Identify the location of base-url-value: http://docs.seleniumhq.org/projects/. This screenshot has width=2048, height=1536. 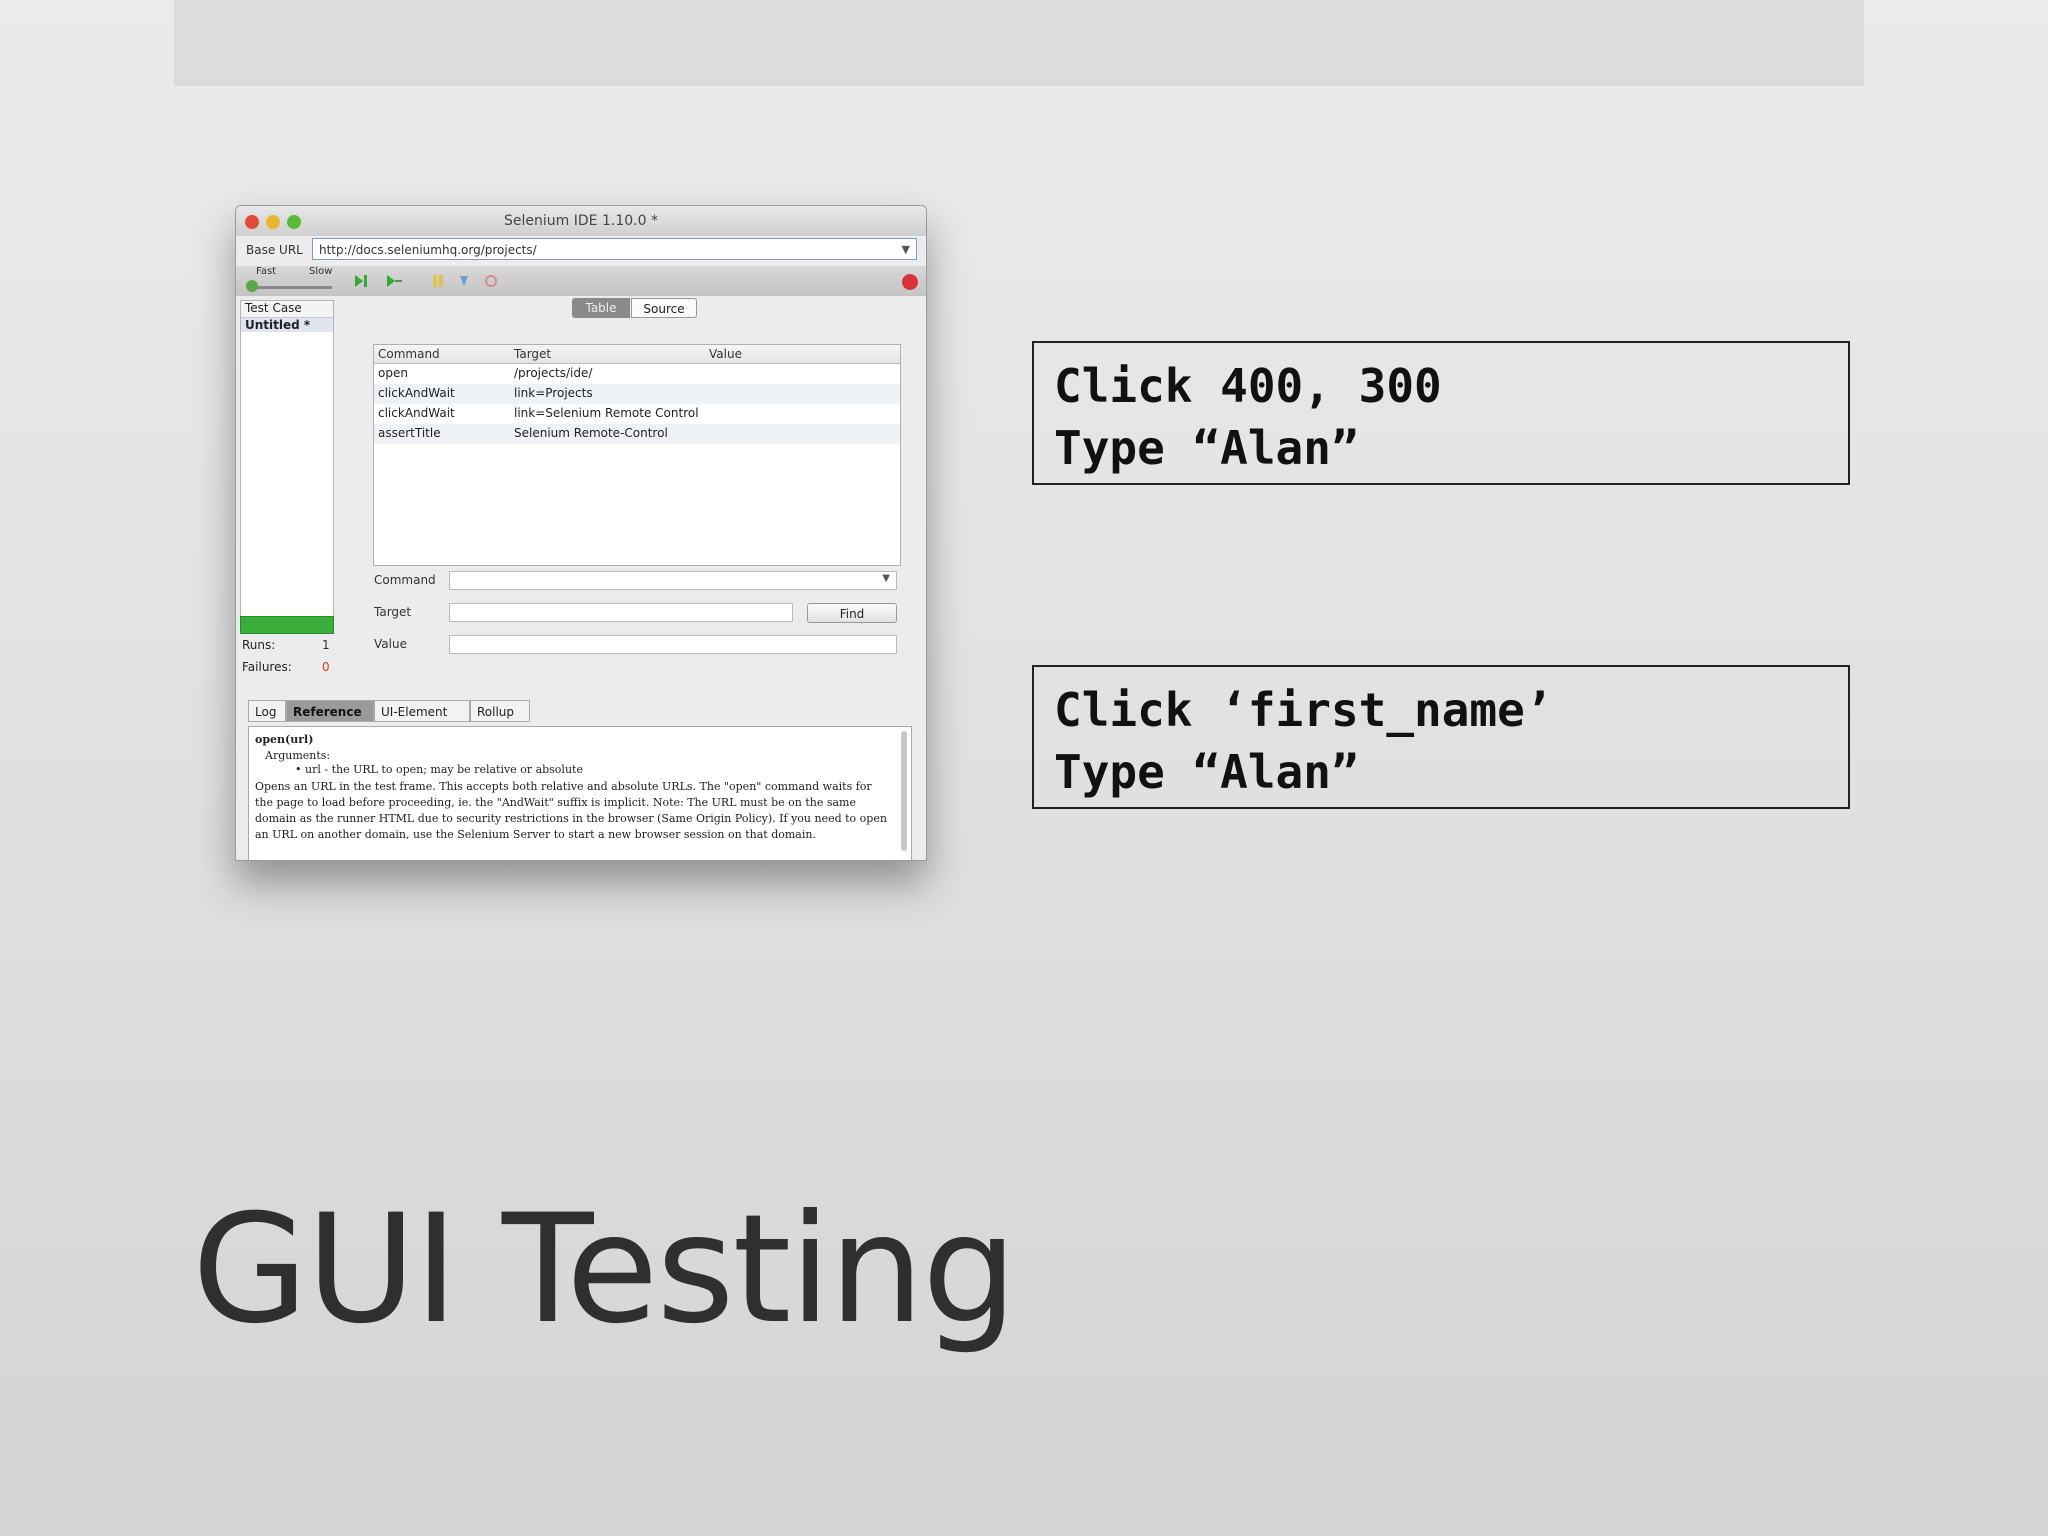
(428, 250).